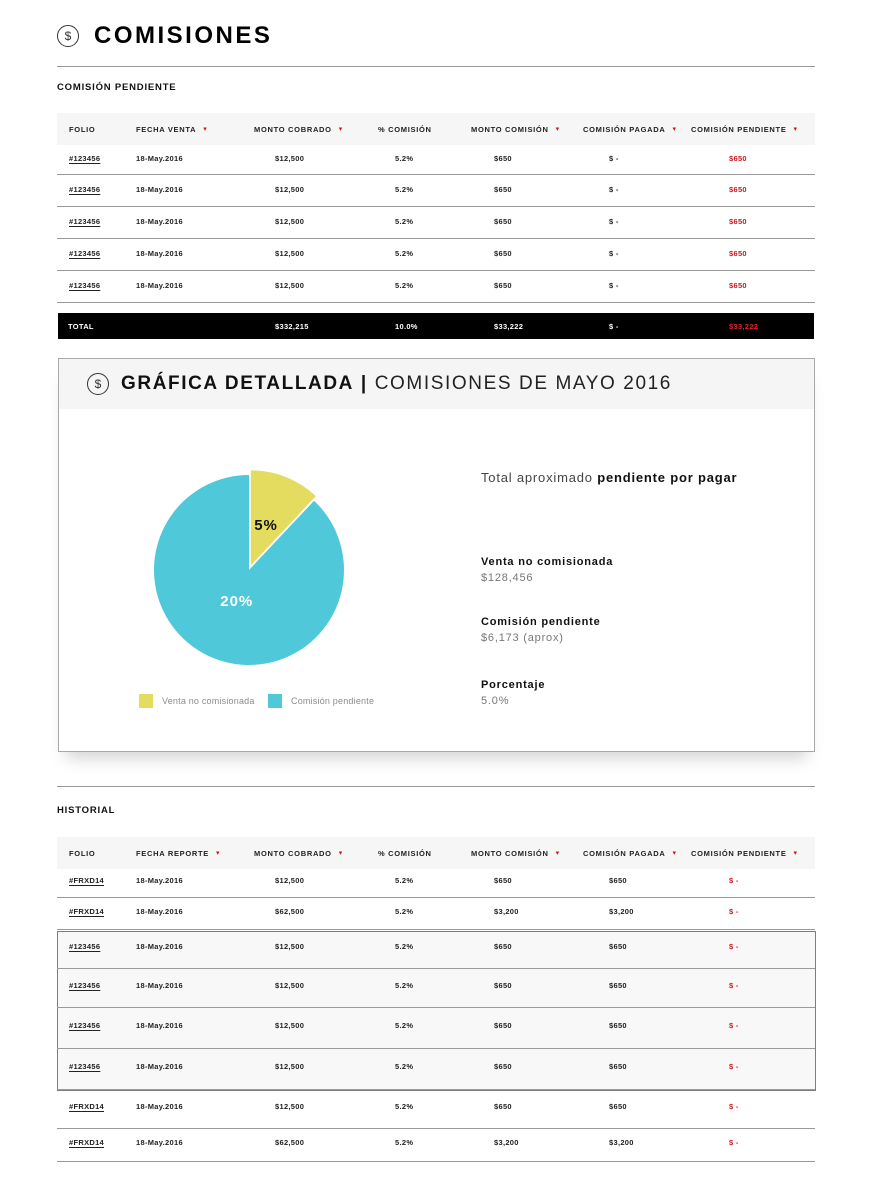 Image resolution: width=870 pixels, height=1180 pixels. I want to click on column-header-label: FECHA REPORTE, so click(172, 853).